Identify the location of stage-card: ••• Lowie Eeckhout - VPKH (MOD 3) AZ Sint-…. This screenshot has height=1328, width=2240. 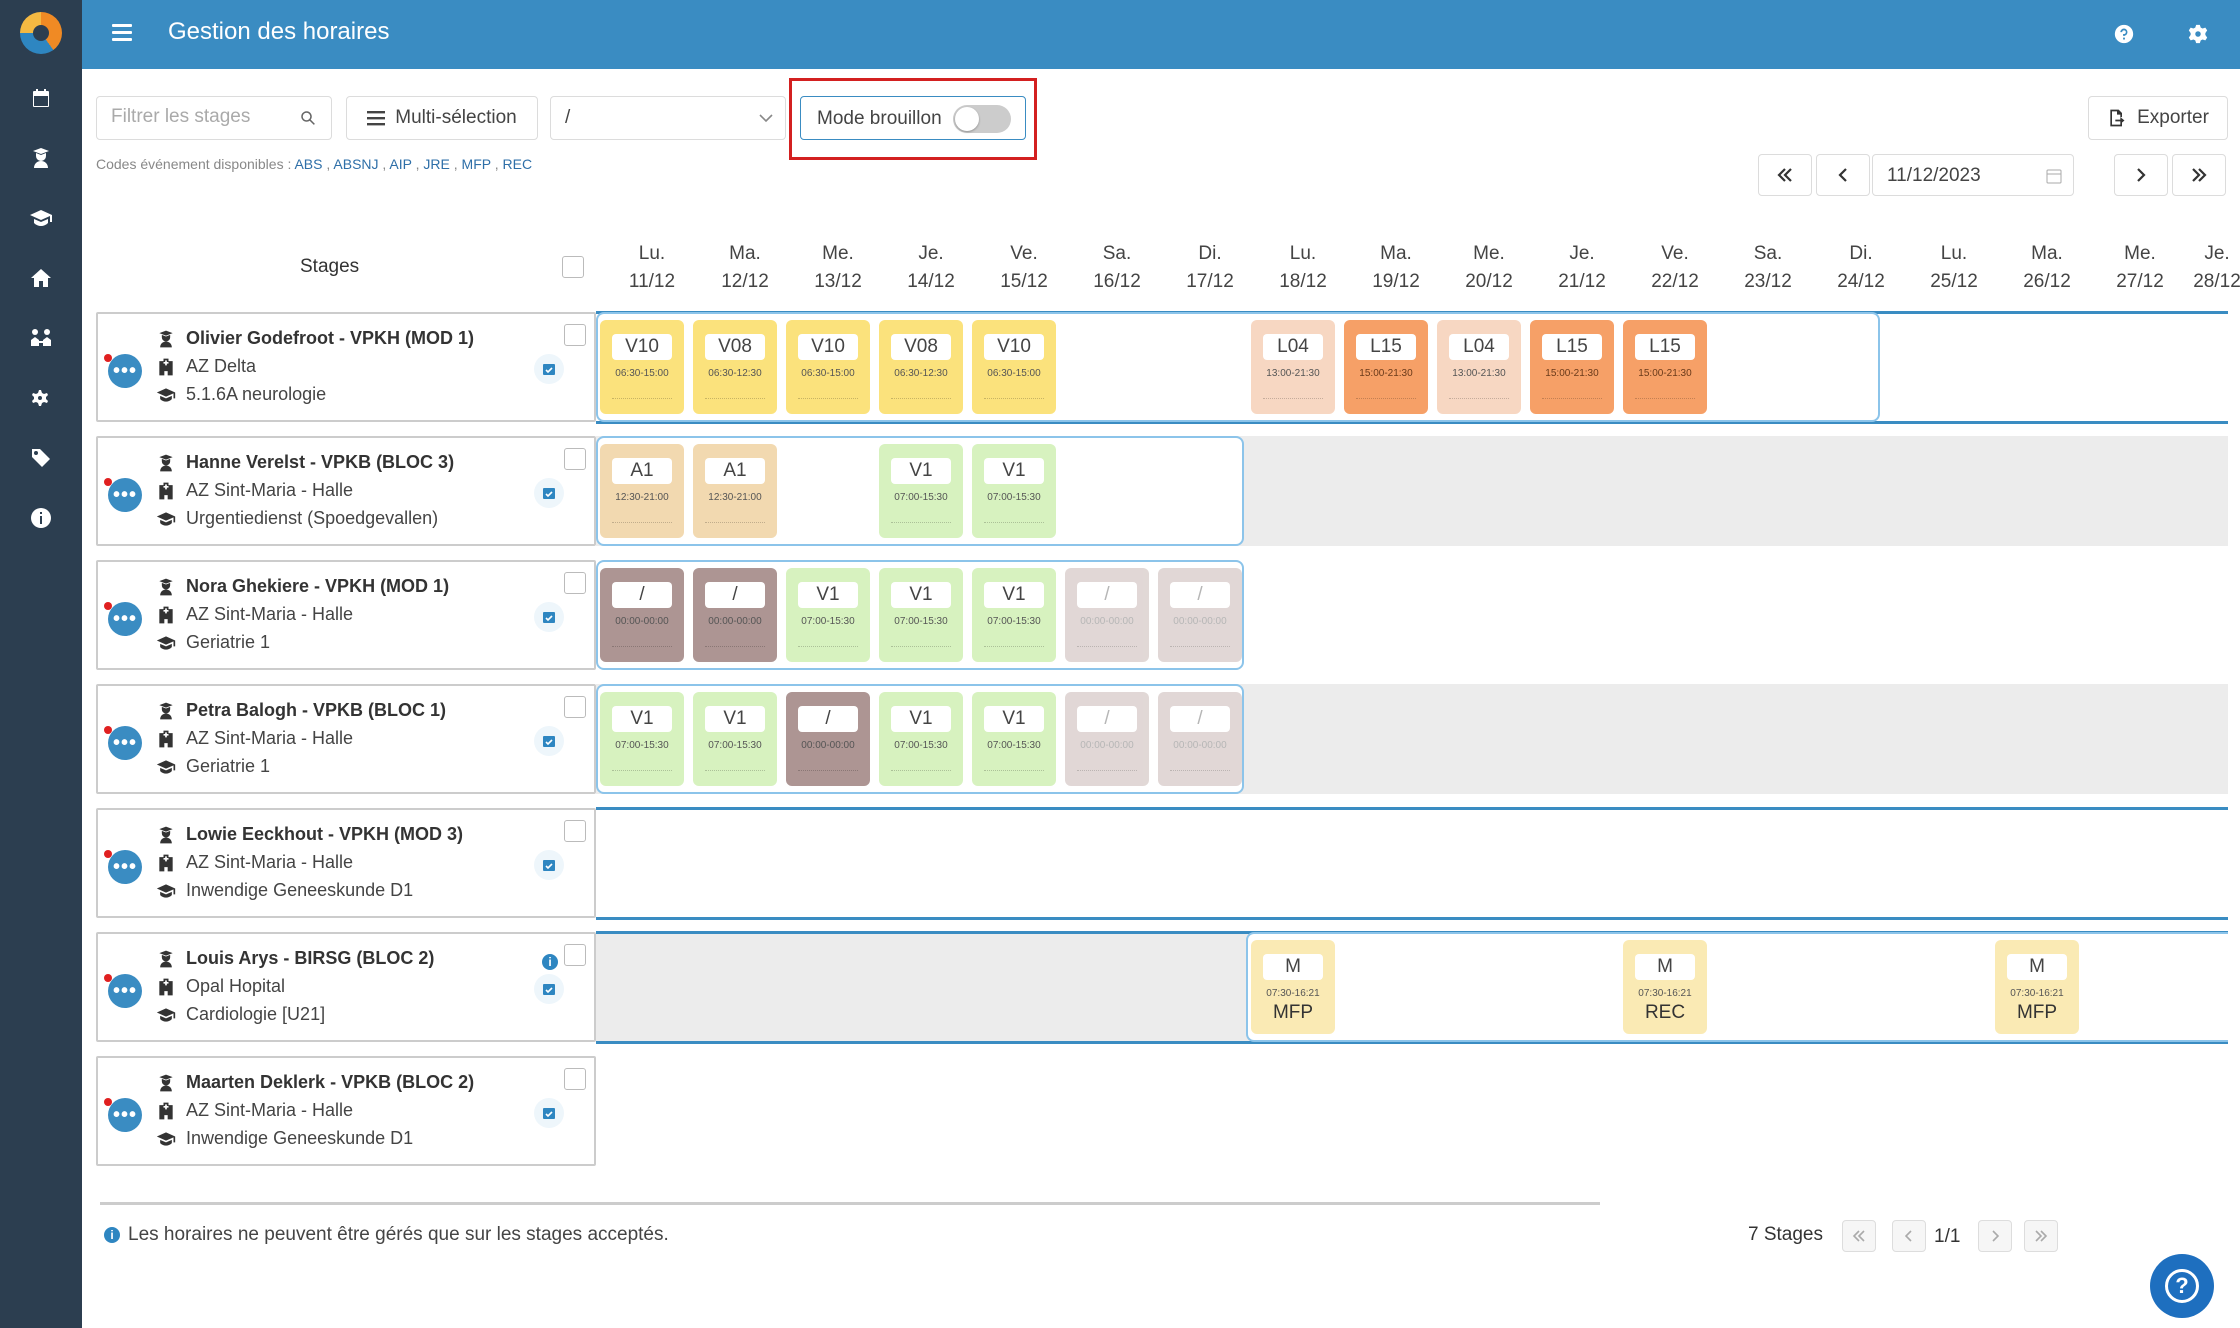
(346, 863).